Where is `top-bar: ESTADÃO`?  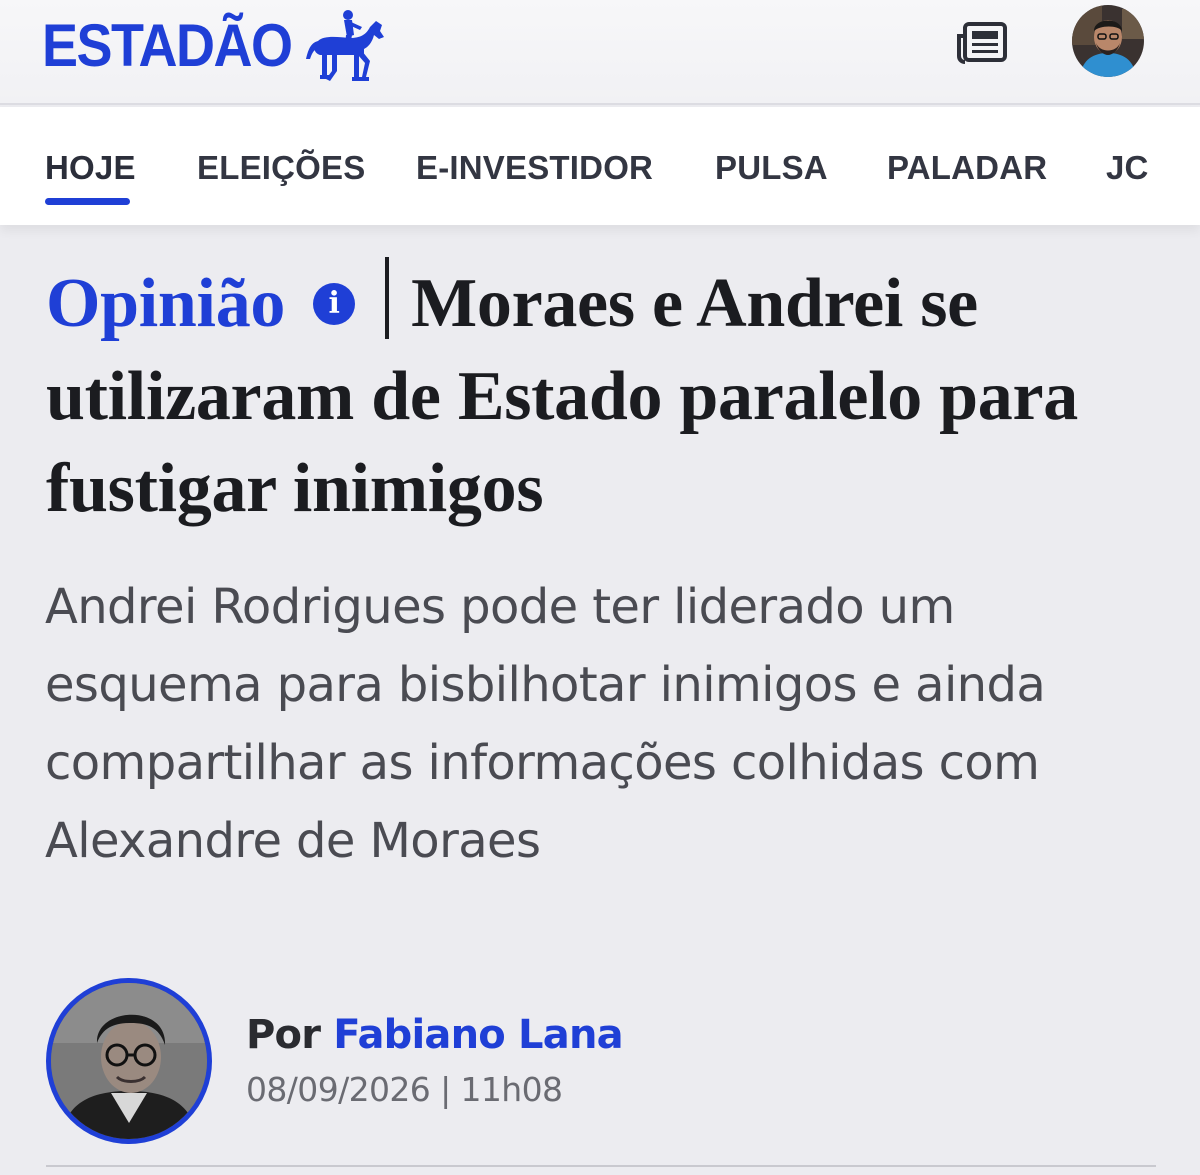 top-bar: ESTADÃO is located at coordinates (600, 52).